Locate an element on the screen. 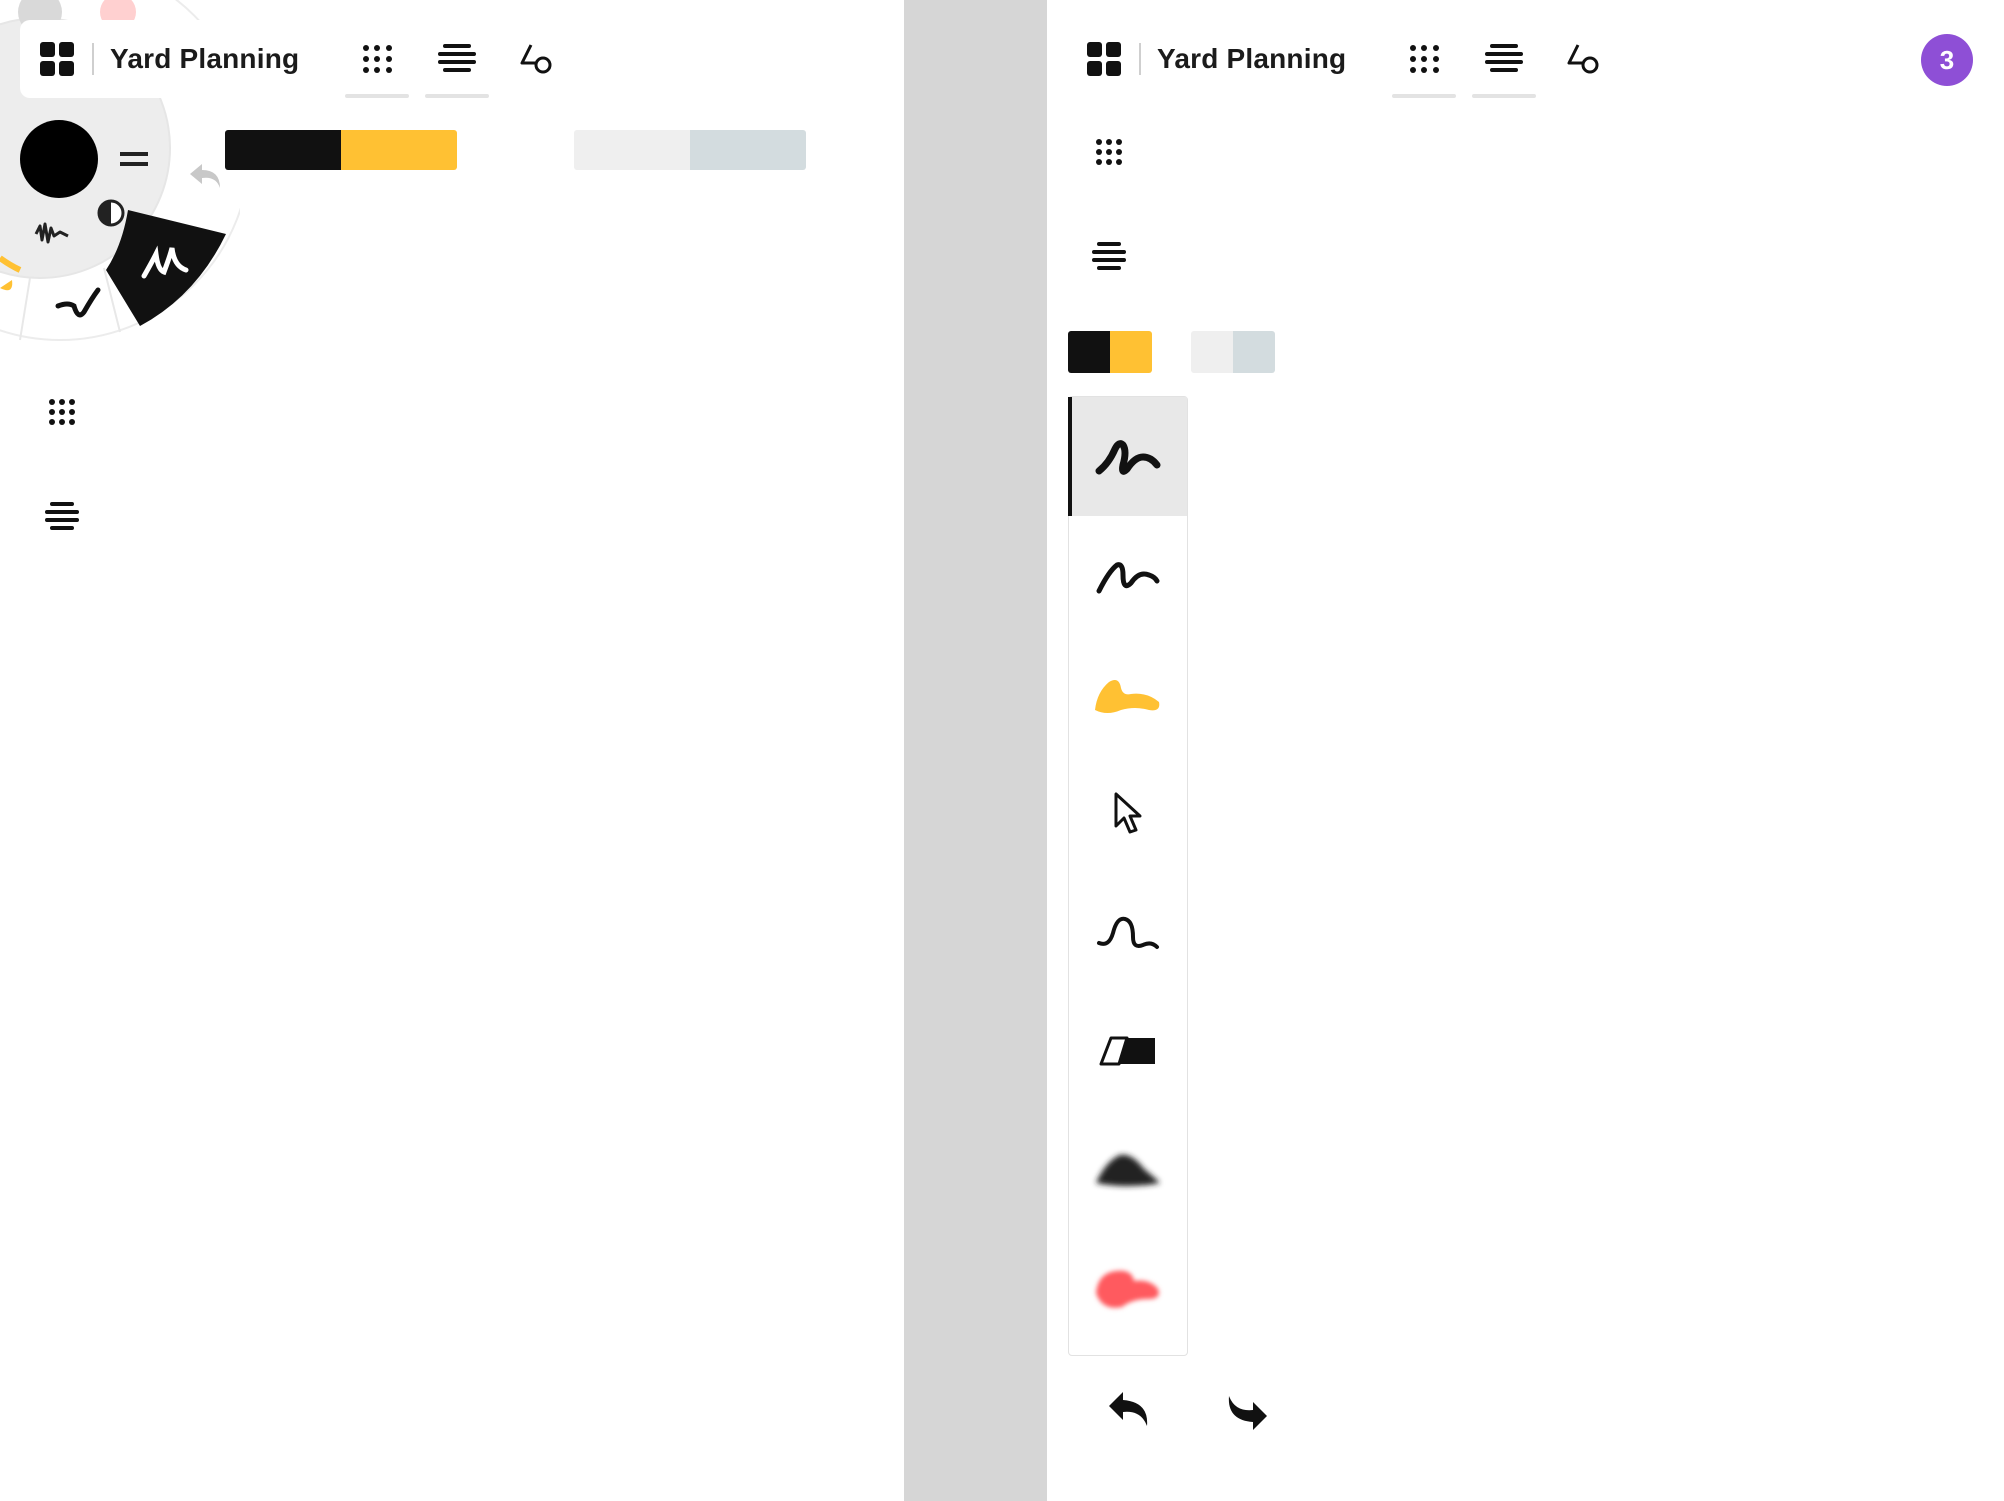 Image resolution: width=2004 pixels, height=1501 pixels. split-view-divider is located at coordinates (975, 750).